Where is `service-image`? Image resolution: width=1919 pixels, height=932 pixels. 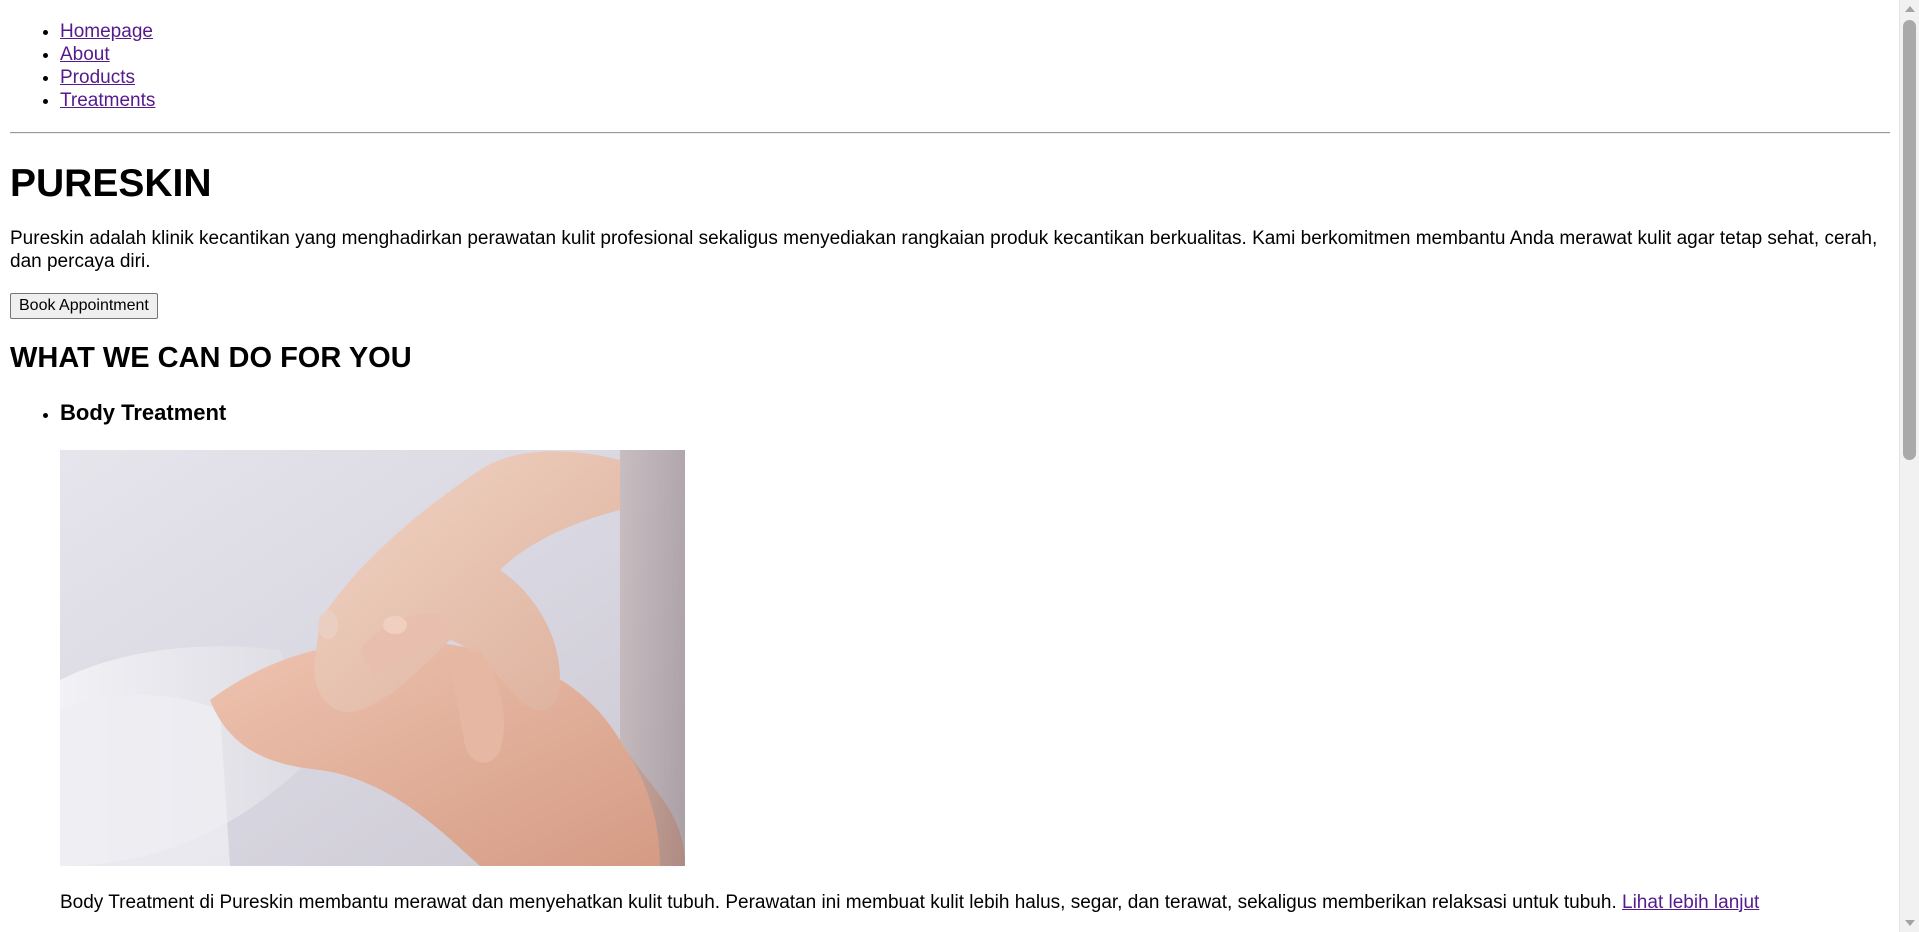
service-image is located at coordinates (372, 658).